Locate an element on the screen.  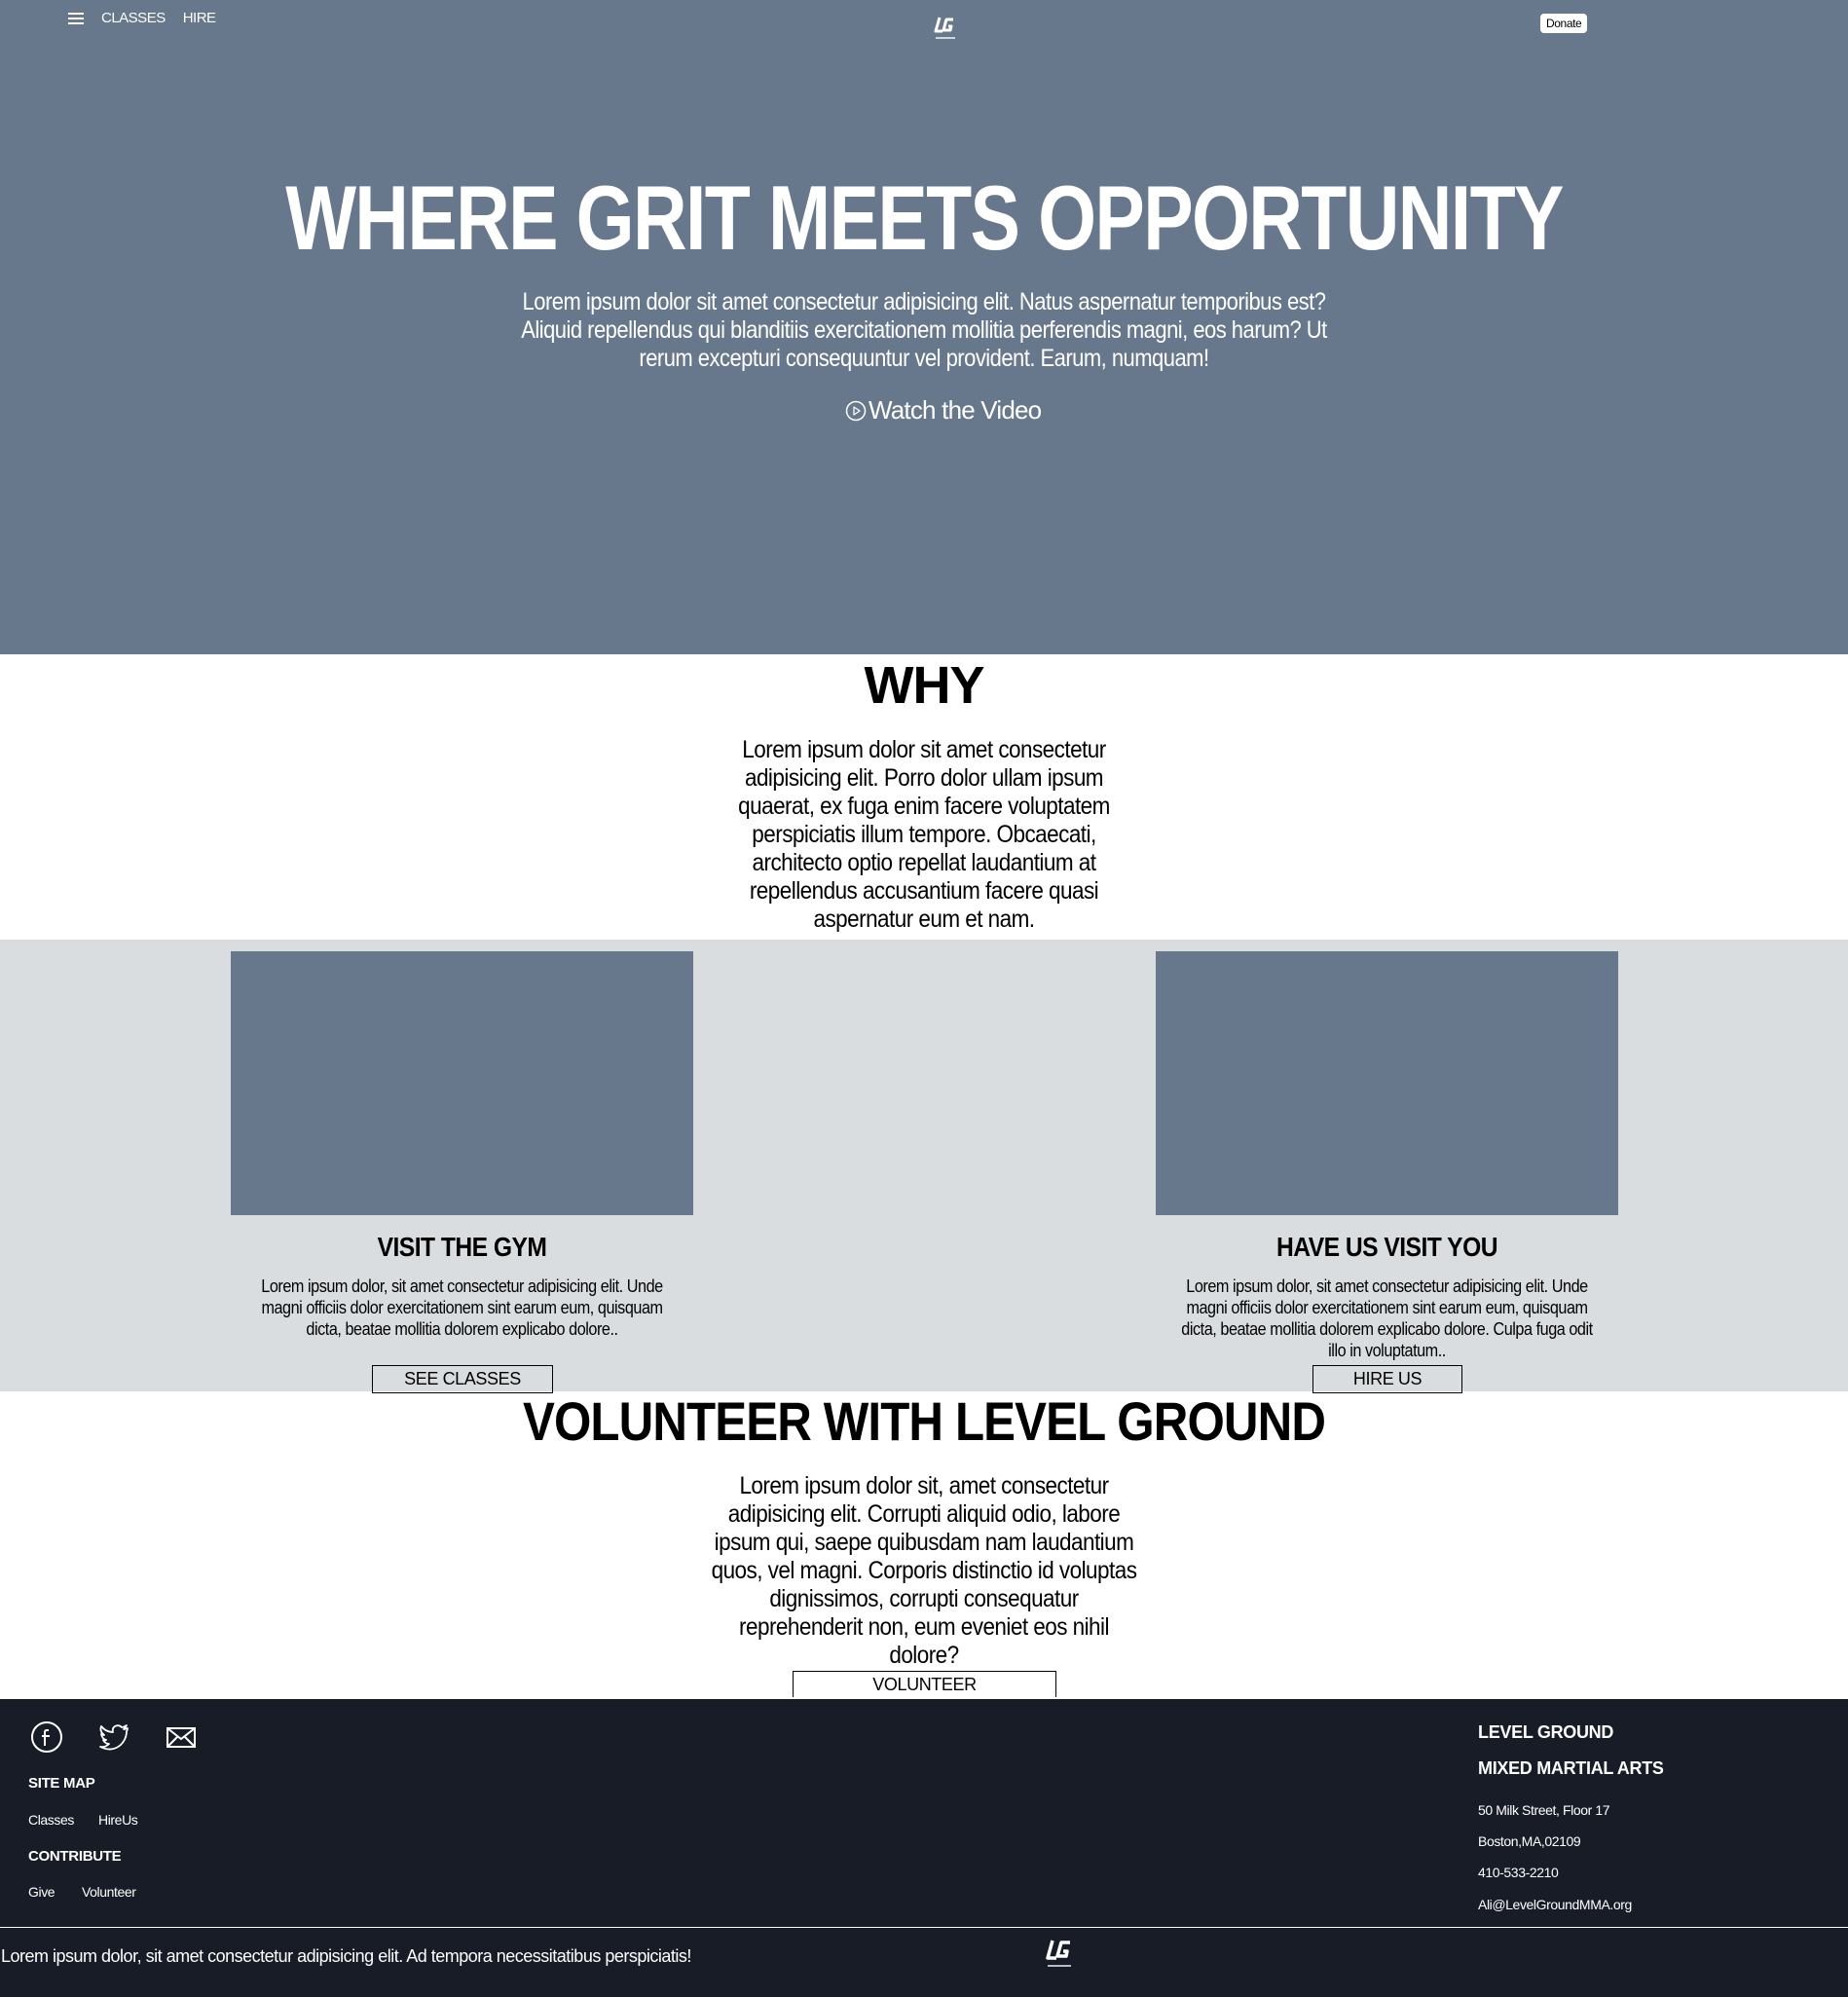
logo is located at coordinates (945, 28).